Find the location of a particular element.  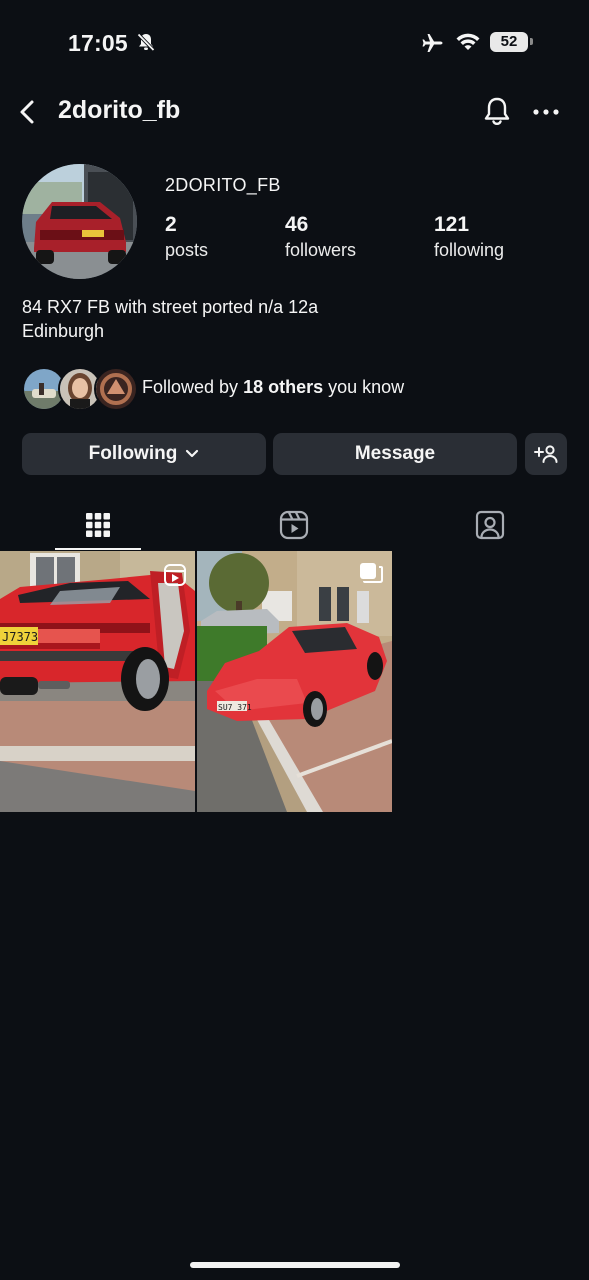

battery-nub is located at coordinates (531, 41).